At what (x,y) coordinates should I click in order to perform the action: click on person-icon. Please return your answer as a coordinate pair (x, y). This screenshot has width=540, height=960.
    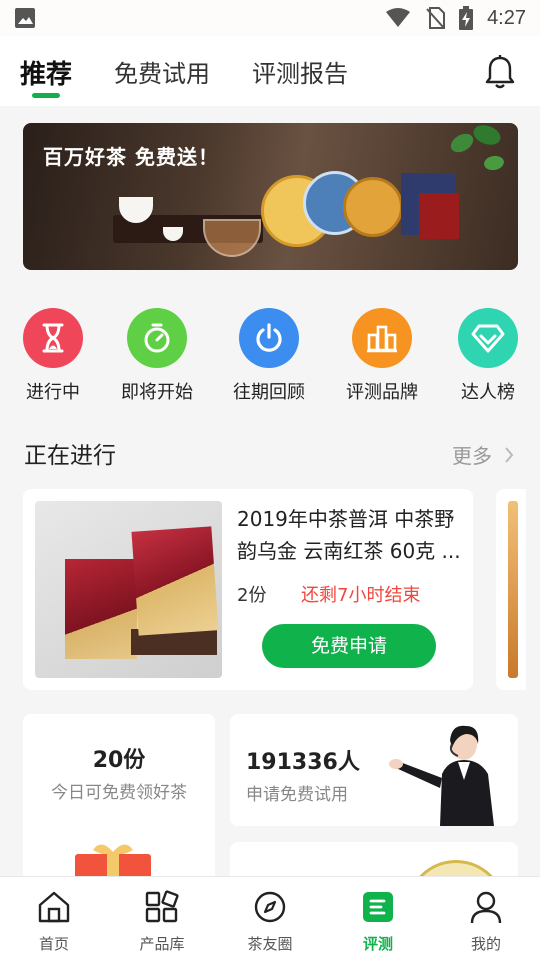
    Looking at the image, I should click on (486, 907).